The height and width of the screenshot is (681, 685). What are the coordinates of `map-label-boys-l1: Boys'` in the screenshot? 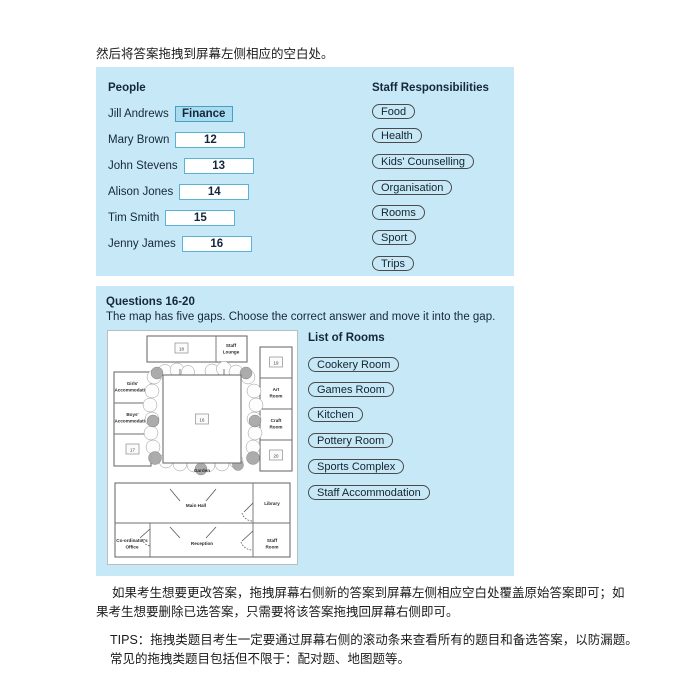 It's located at (132, 414).